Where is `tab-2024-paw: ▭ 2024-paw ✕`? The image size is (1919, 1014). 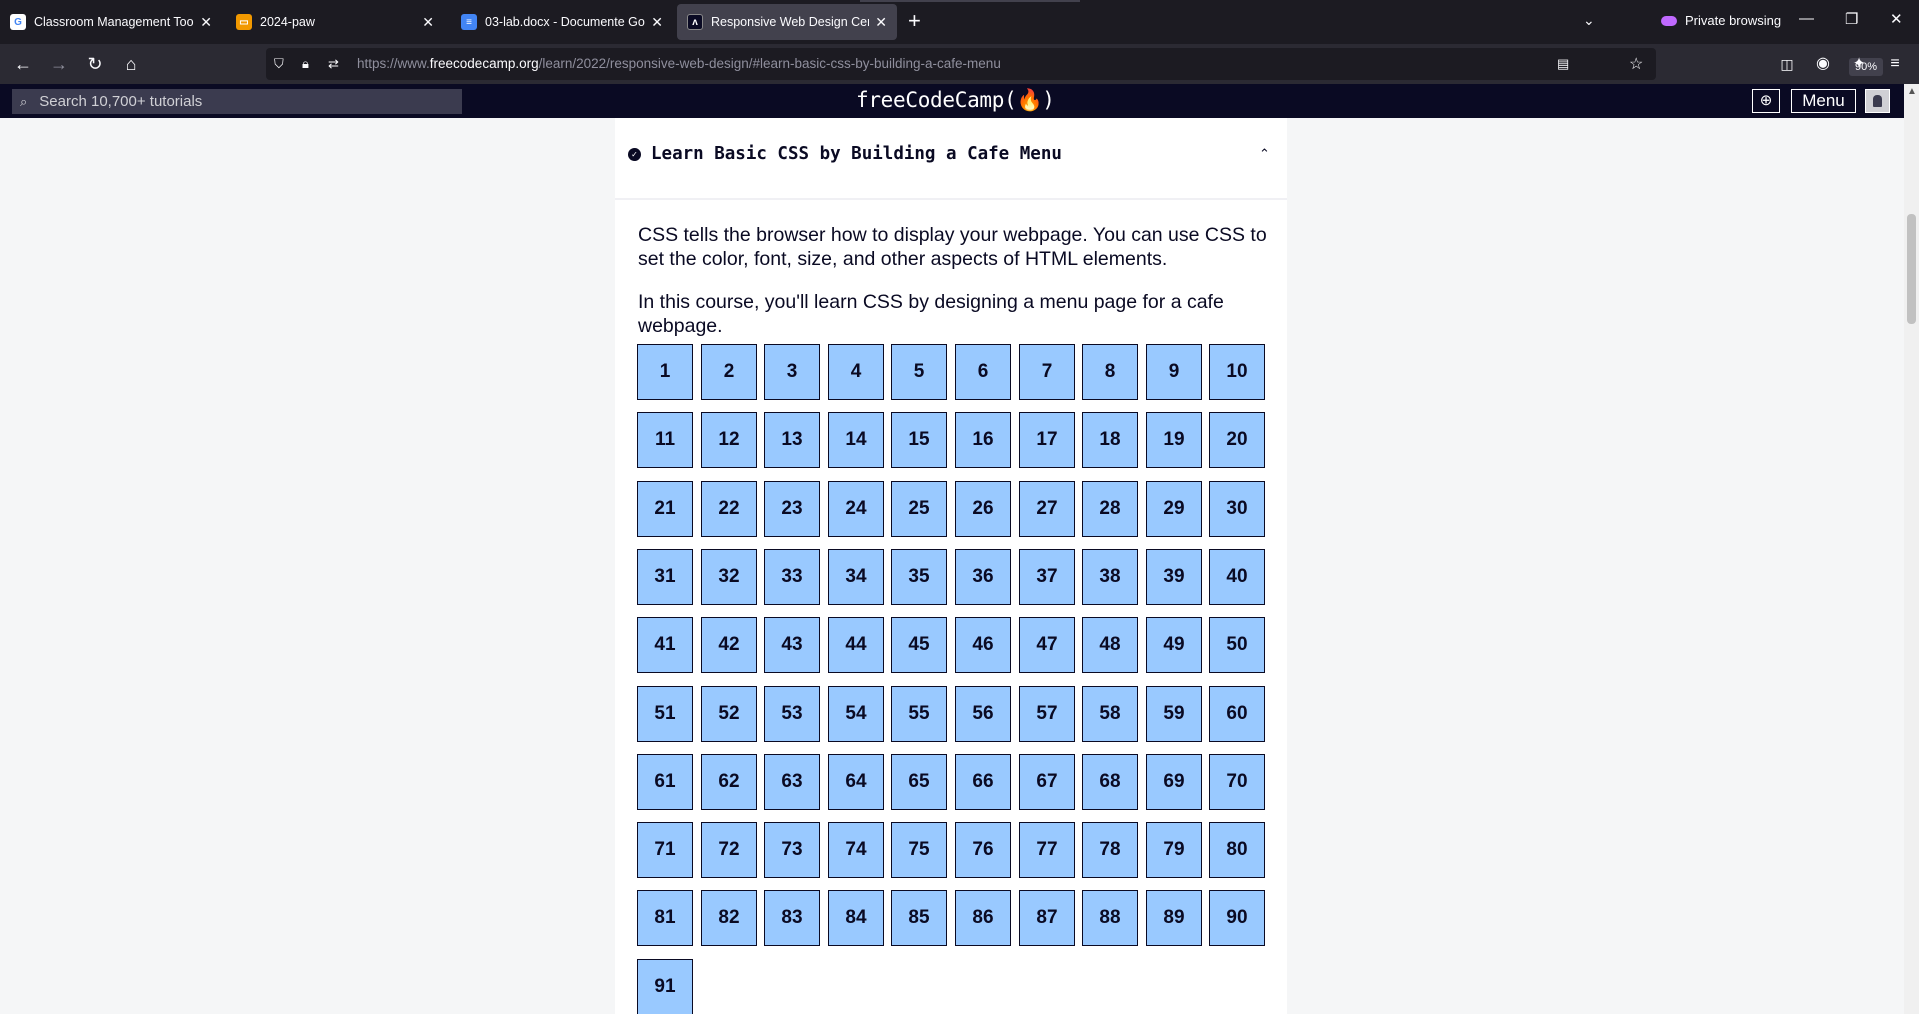
tab-2024-paw: ▭ 2024-paw ✕ is located at coordinates (335, 22).